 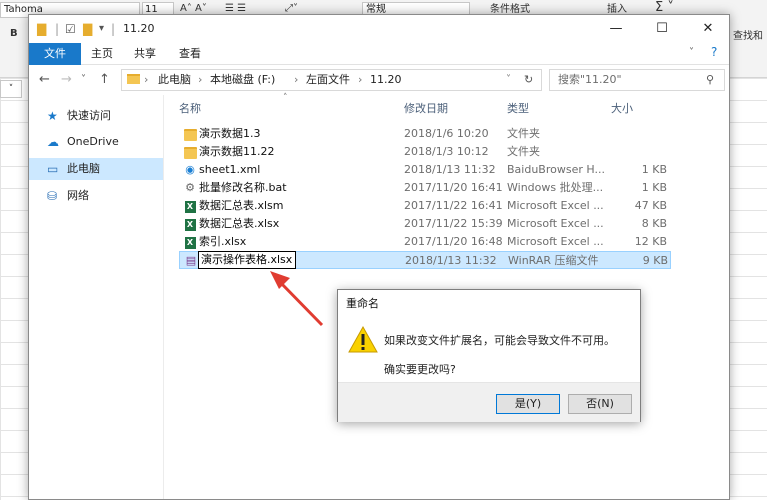 I want to click on dialog-title: 重命名, so click(x=362, y=303).